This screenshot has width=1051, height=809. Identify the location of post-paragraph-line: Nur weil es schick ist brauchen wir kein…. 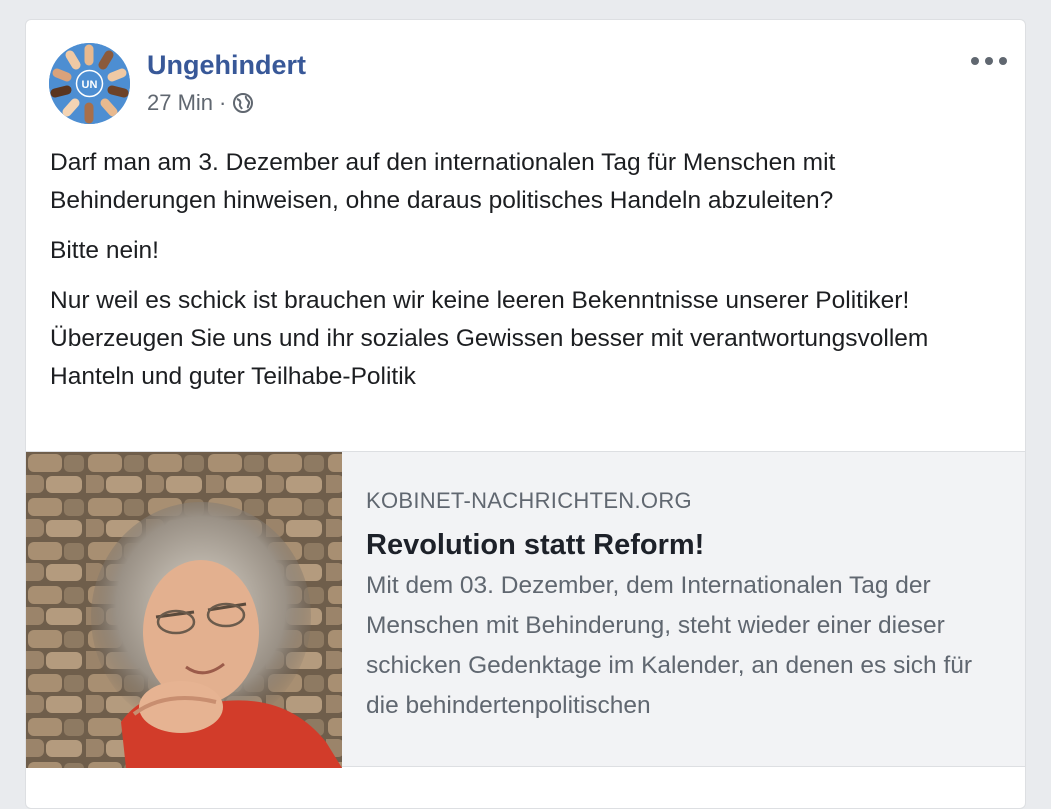
(480, 300).